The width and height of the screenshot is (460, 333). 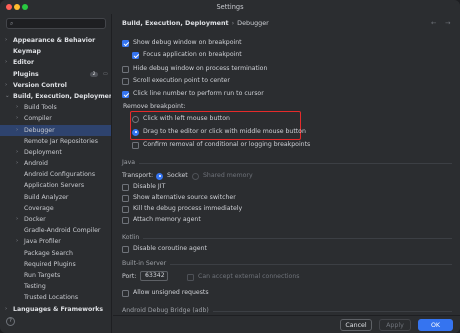 What do you see at coordinates (125, 293) in the screenshot?
I see `allow-unsigned-checkbox` at bounding box center [125, 293].